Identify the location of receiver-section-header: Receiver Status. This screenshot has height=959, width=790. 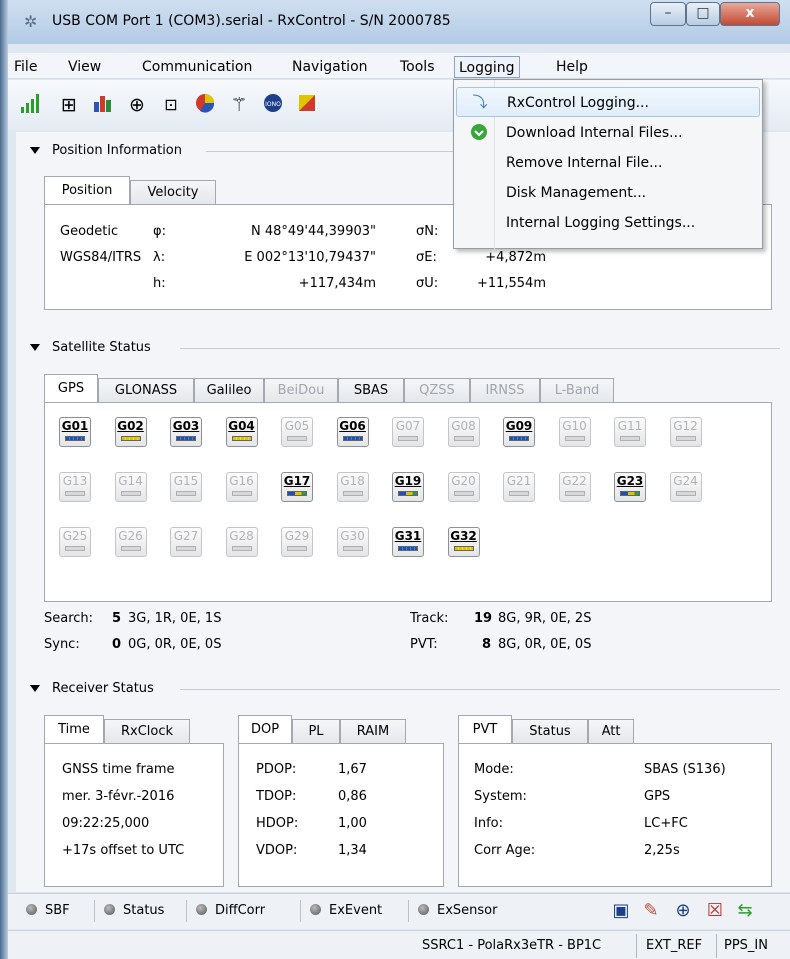
(92, 688).